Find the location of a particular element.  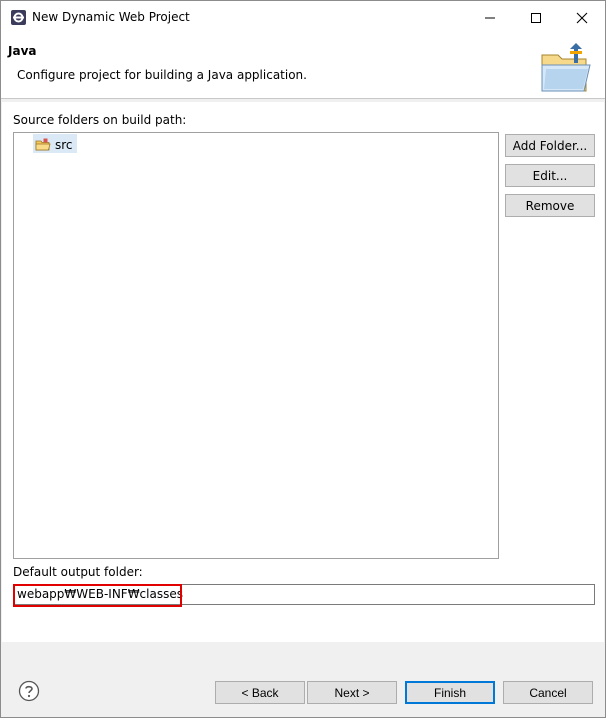

minimize-button is located at coordinates (490, 18).